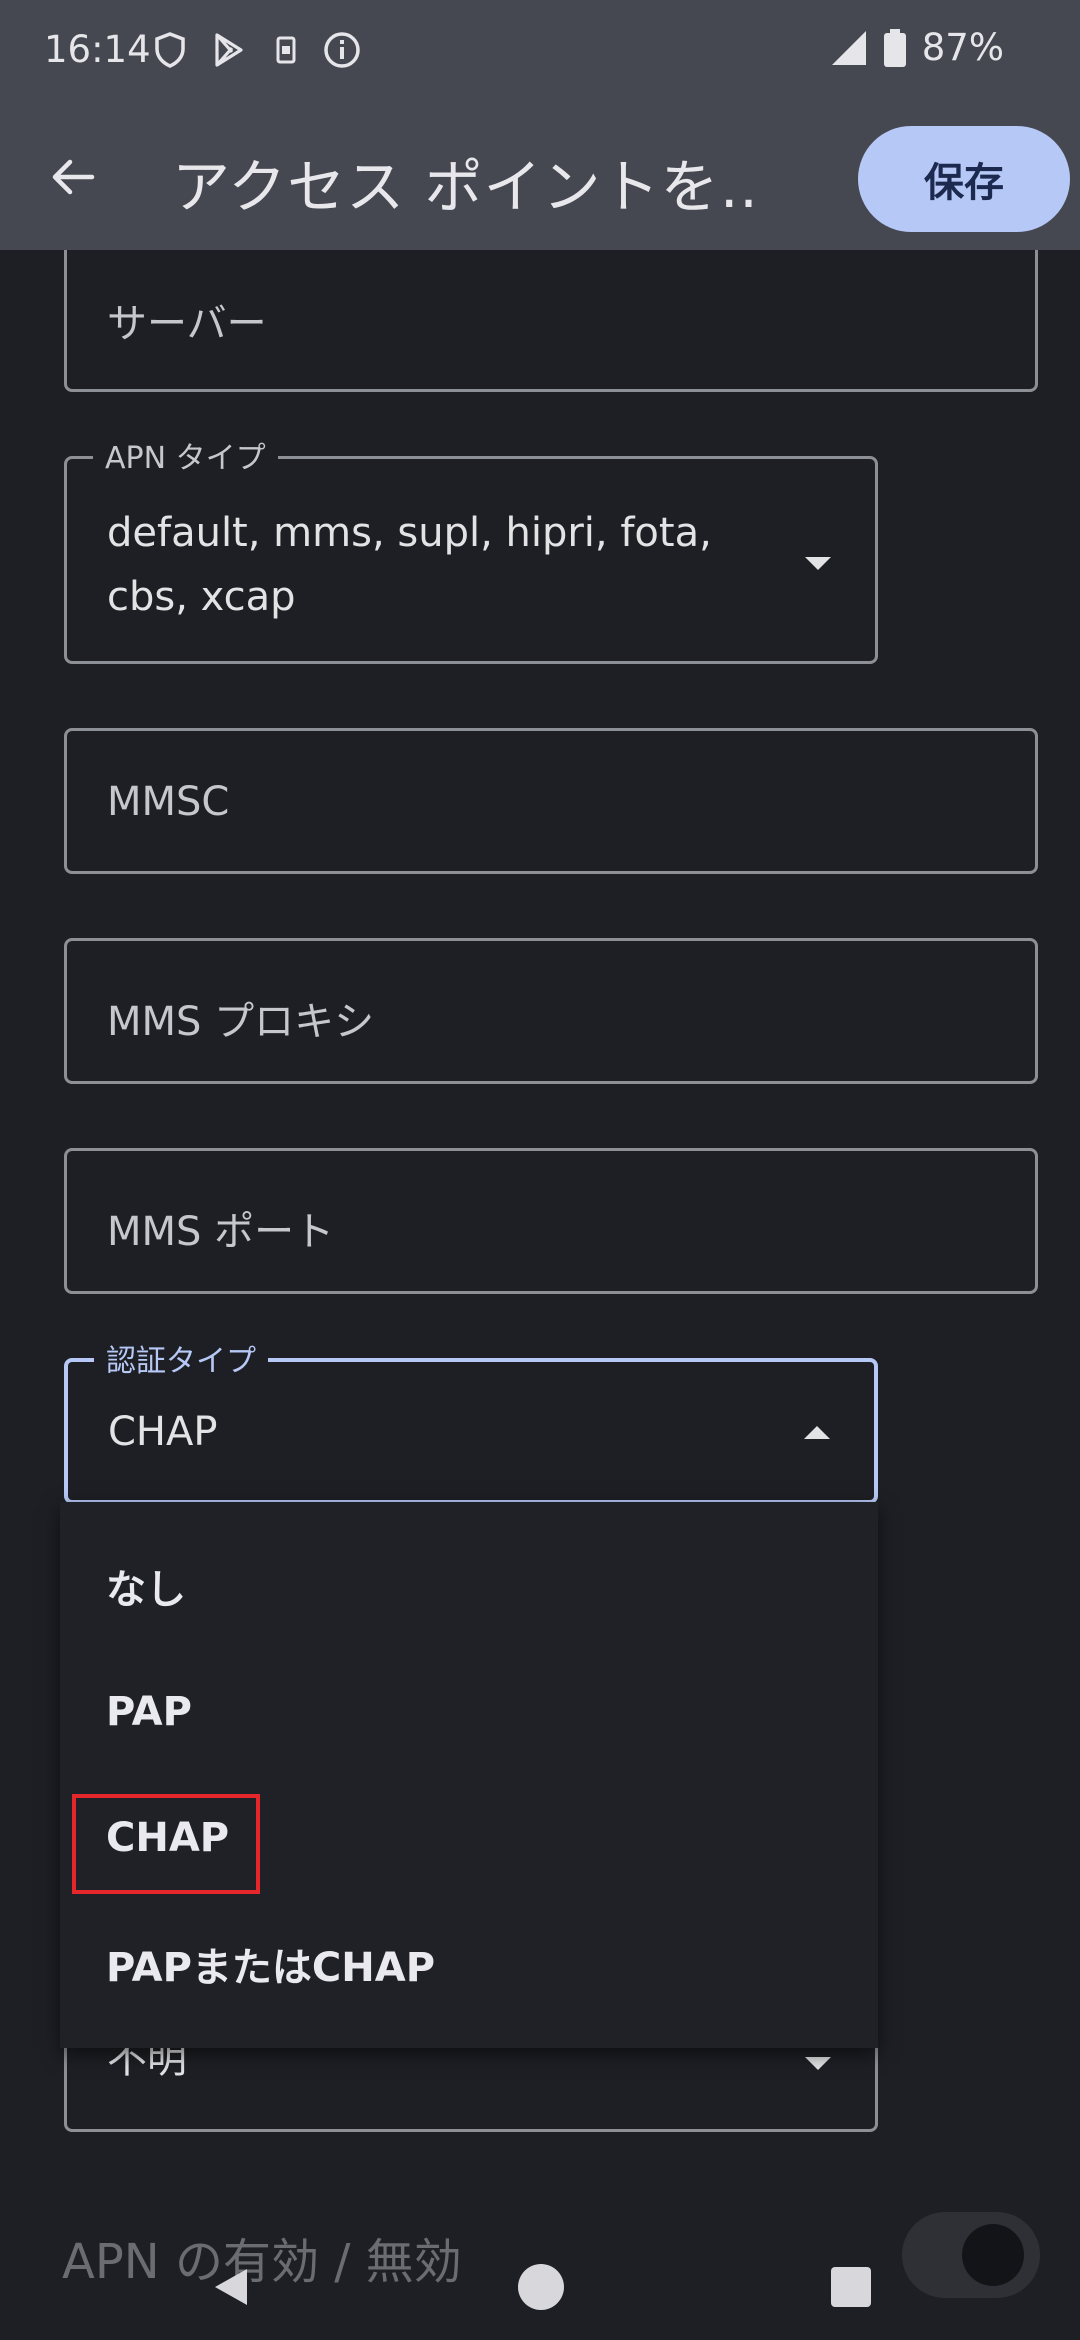 This screenshot has width=1080, height=2340. What do you see at coordinates (469, 1964) in the screenshot?
I see `menu-item-pap-or-chap: PAPまたはCHAP` at bounding box center [469, 1964].